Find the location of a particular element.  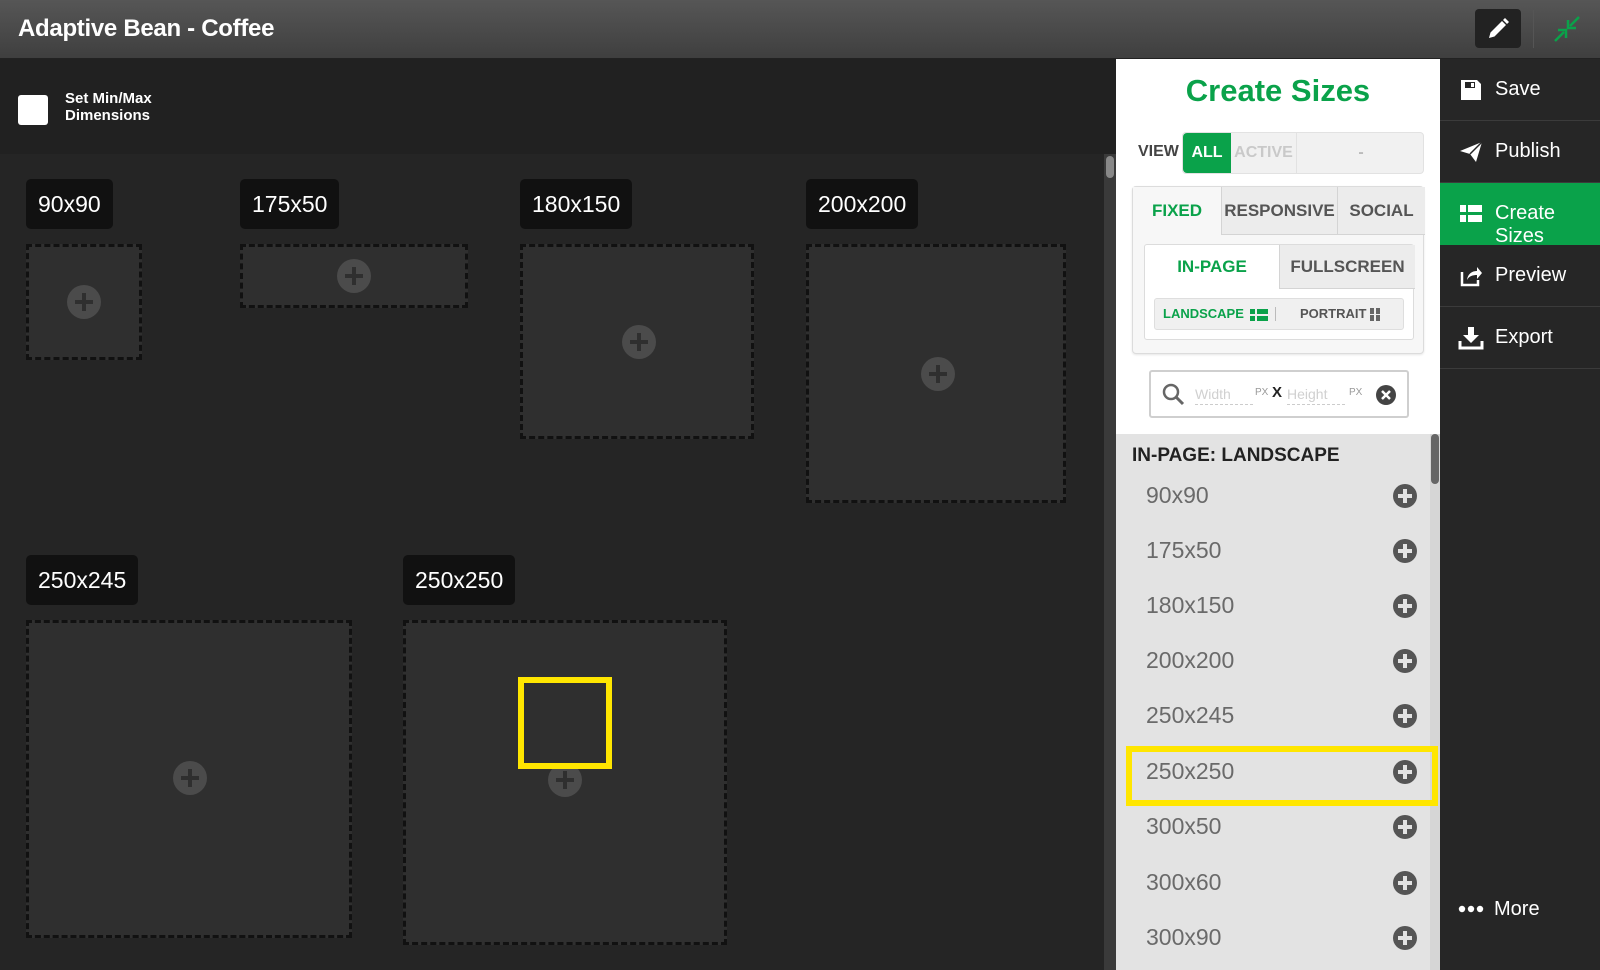

portrait-label: PORTRAIT is located at coordinates (1333, 313).